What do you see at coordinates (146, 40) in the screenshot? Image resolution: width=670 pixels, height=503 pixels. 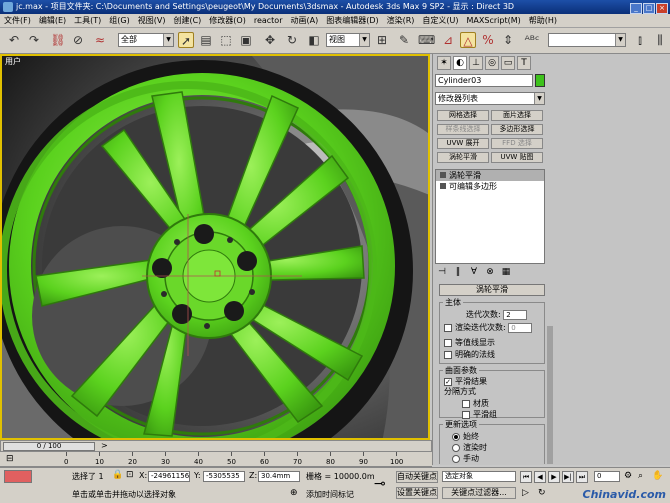 I see `selection-filter-dropdown: 全部 ▼` at bounding box center [146, 40].